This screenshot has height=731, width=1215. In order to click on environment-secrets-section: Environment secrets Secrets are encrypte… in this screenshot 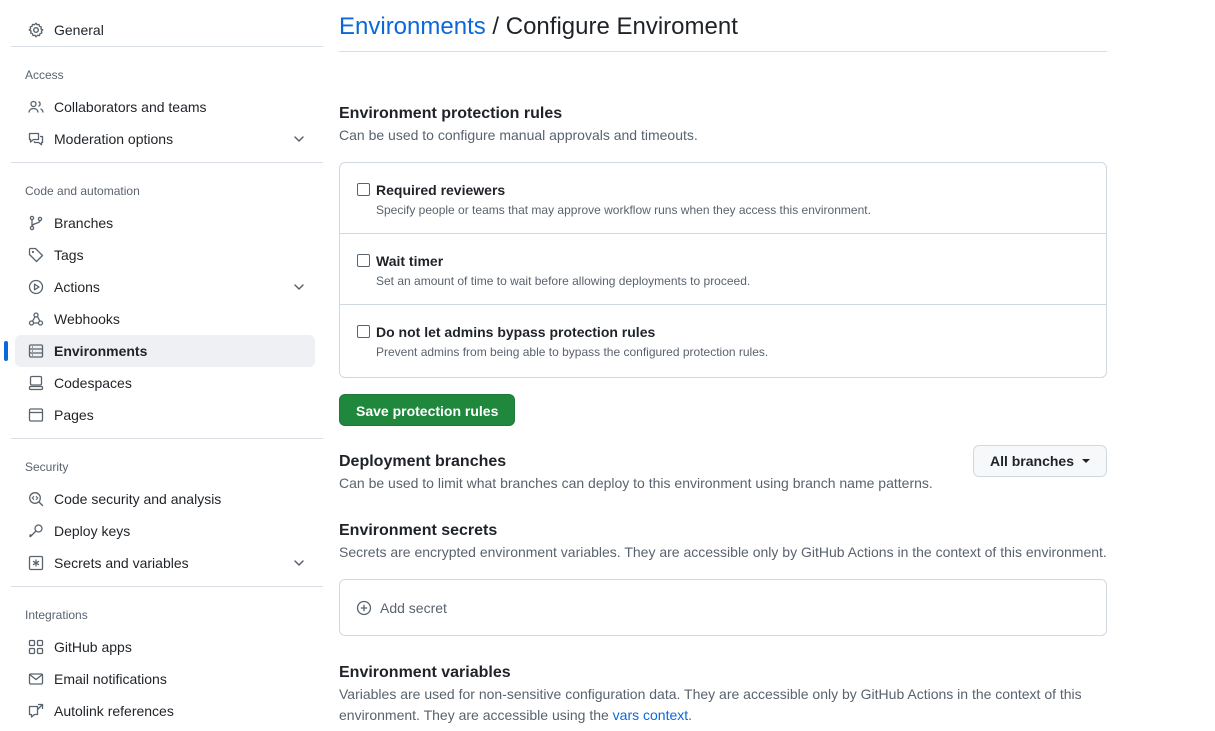, I will do `click(723, 578)`.